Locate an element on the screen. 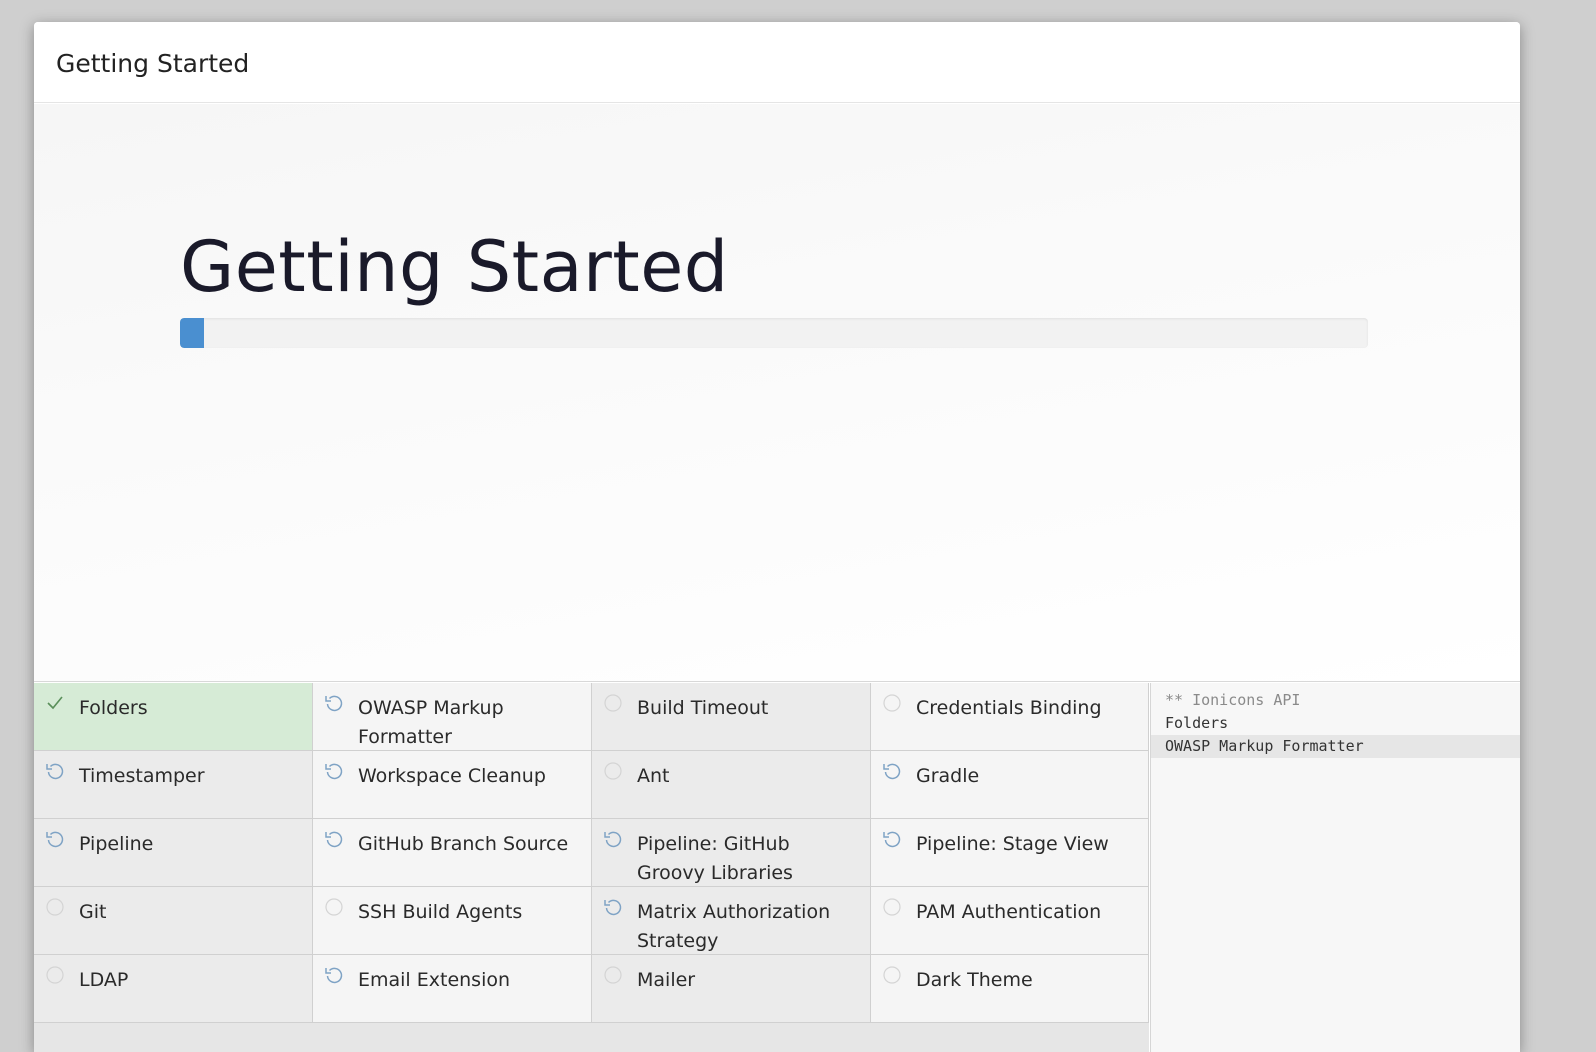 The height and width of the screenshot is (1052, 1596). install-progress-bar is located at coordinates (774, 333).